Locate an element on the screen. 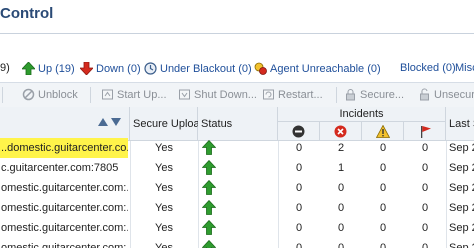 This screenshot has height=248, width=474. unreachable-filter-label: Agent Unreachable (0) is located at coordinates (325, 68).